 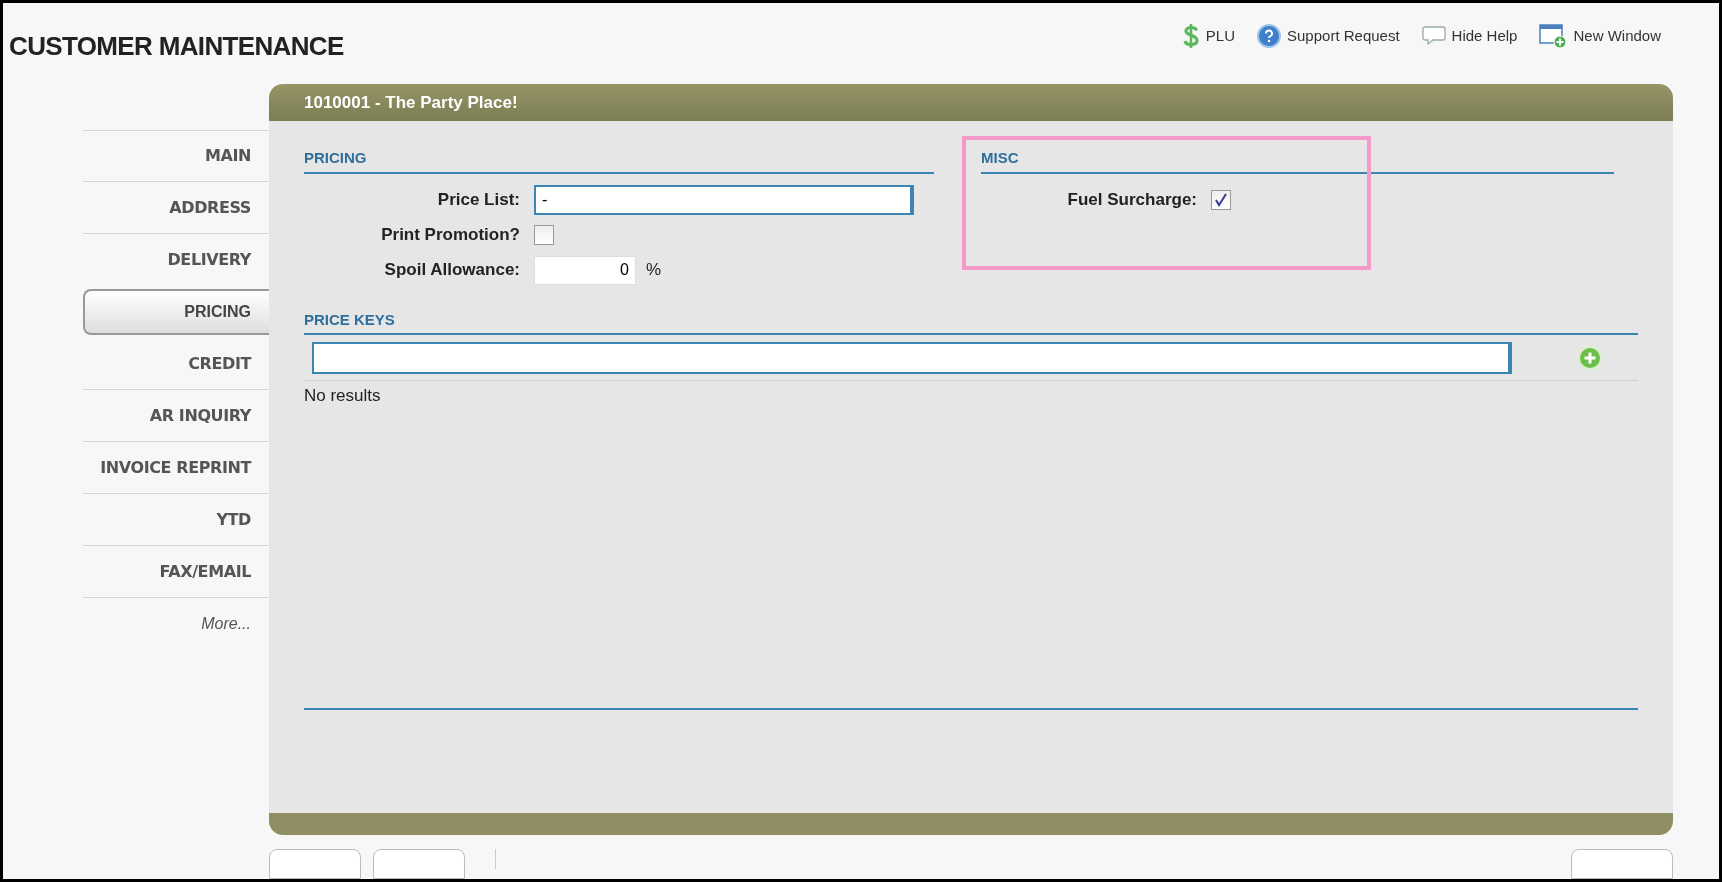 What do you see at coordinates (176, 519) in the screenshot?
I see `nav-item: YTD` at bounding box center [176, 519].